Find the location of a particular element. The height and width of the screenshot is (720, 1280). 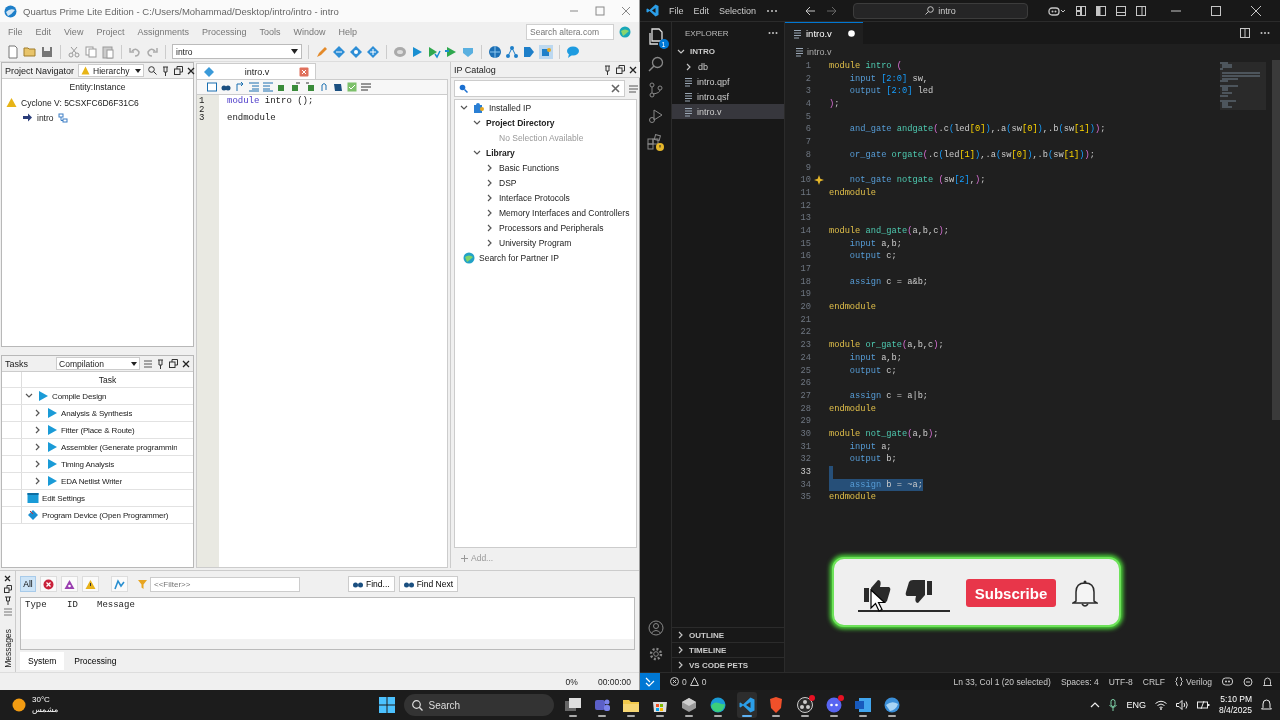

remote-button is located at coordinates (650, 681).